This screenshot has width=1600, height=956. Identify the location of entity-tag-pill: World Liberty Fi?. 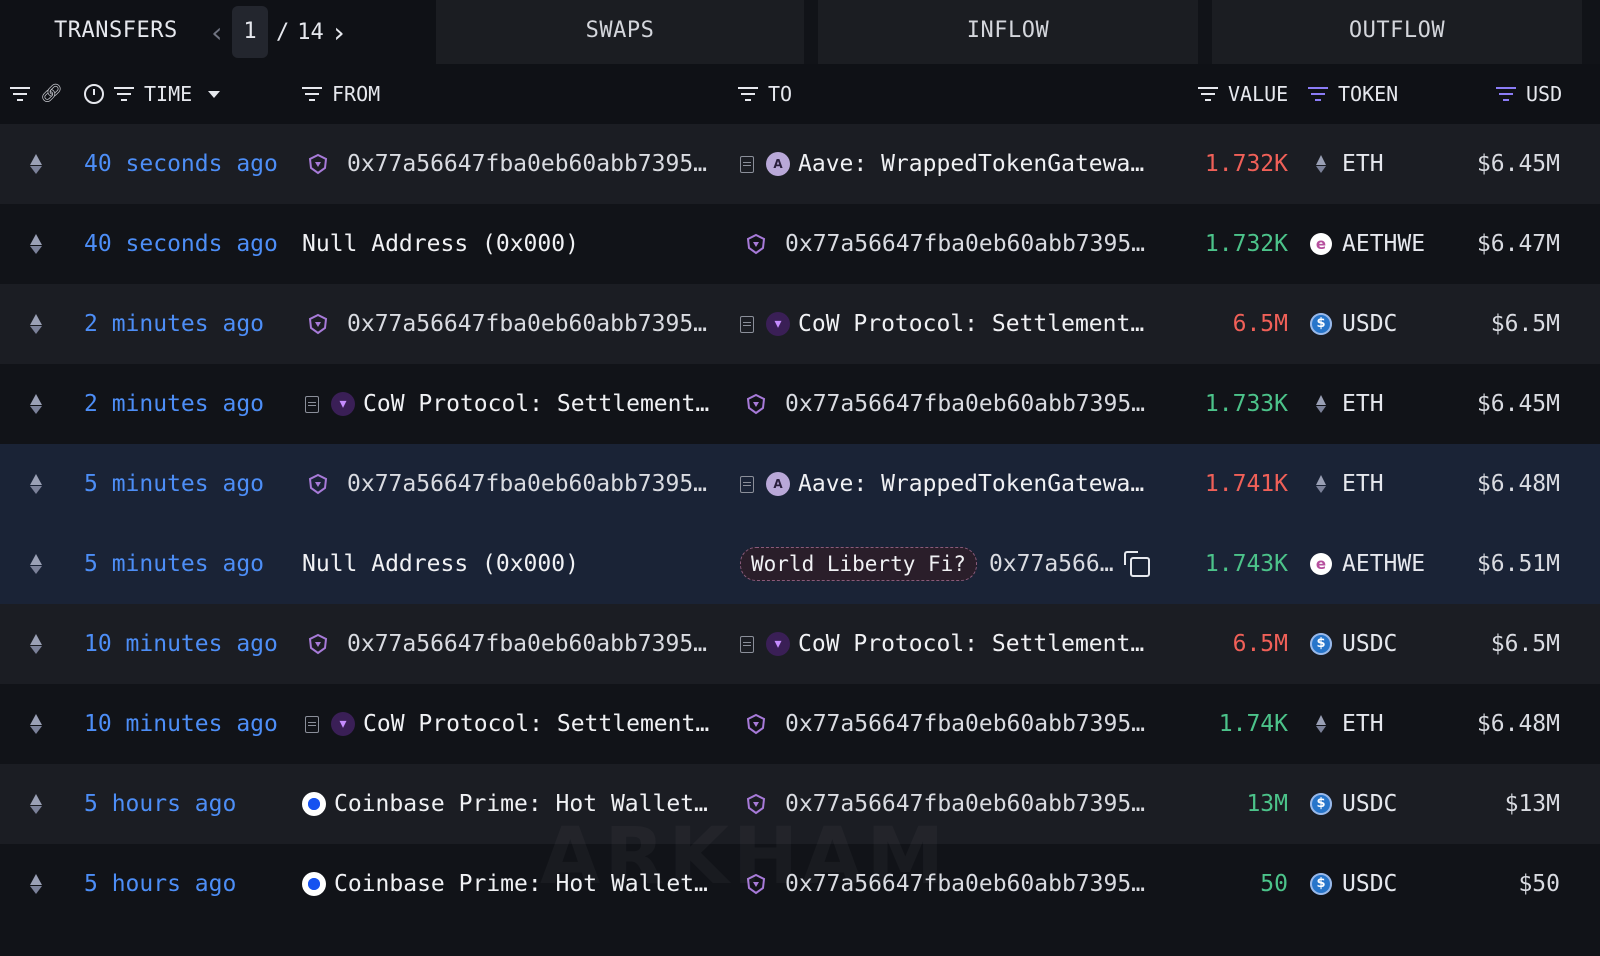
(858, 564).